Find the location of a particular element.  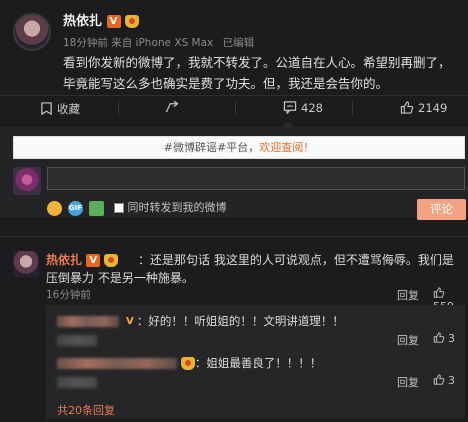

view-all-replies-link: 共20条回复 is located at coordinates (86, 410).